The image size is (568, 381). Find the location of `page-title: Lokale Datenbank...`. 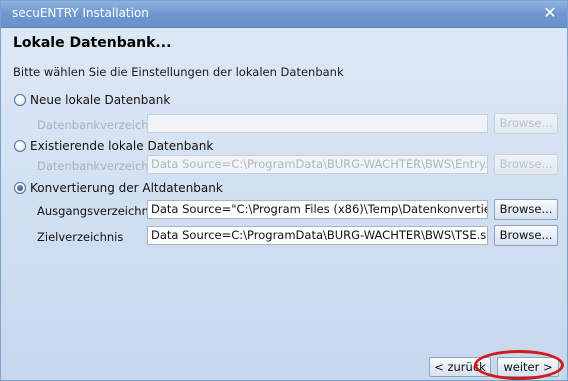

page-title: Lokale Datenbank... is located at coordinates (92, 43).